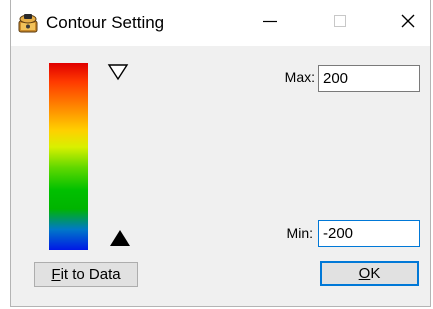 This screenshot has height=309, width=433. Describe the element at coordinates (375, 273) in the screenshot. I see `ok-button-label: K` at that location.